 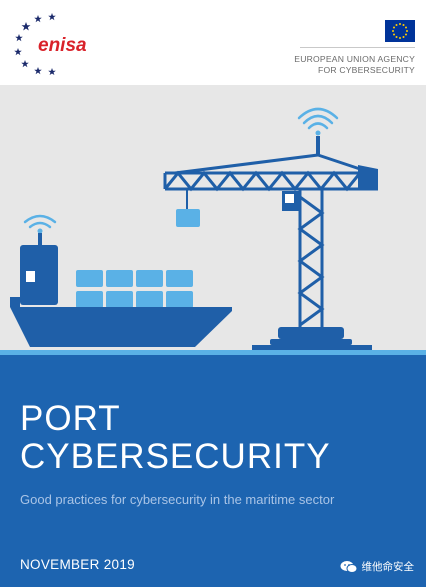 I want to click on watermark: 维他命安全, so click(x=377, y=566).